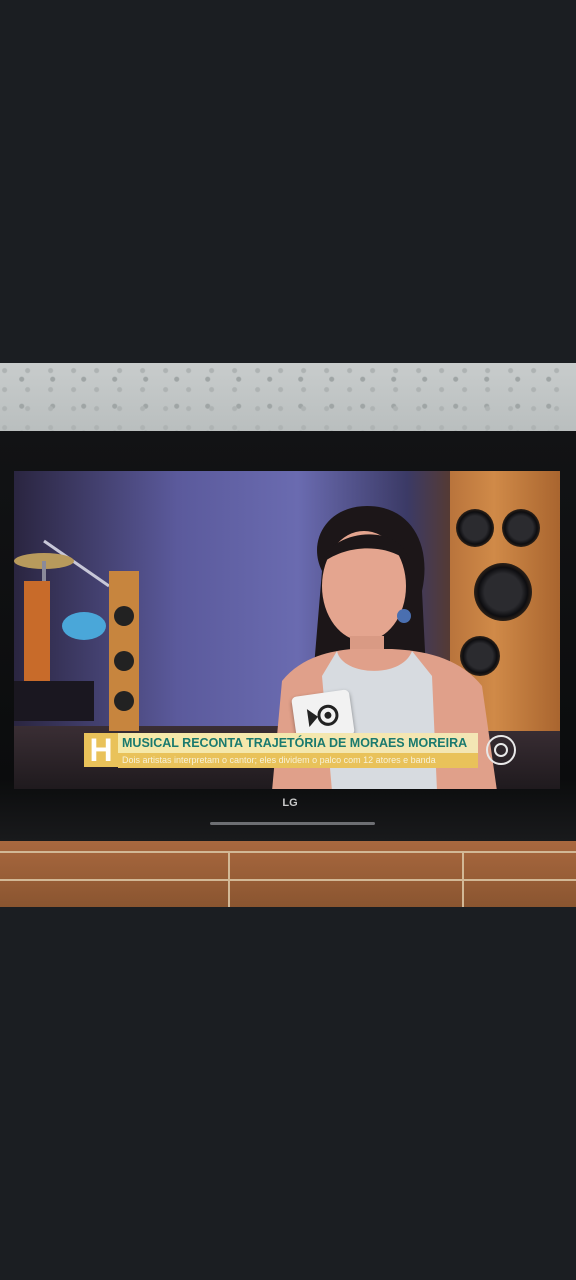 This screenshot has width=576, height=1280. I want to click on microphone-logo-icon, so click(322, 716).